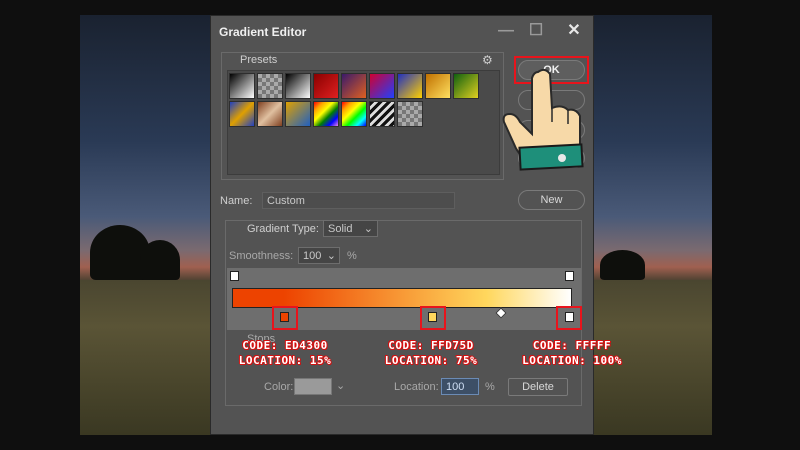 The width and height of the screenshot is (800, 450). I want to click on stop-2-location: LOCATION: 75%, so click(431, 360).